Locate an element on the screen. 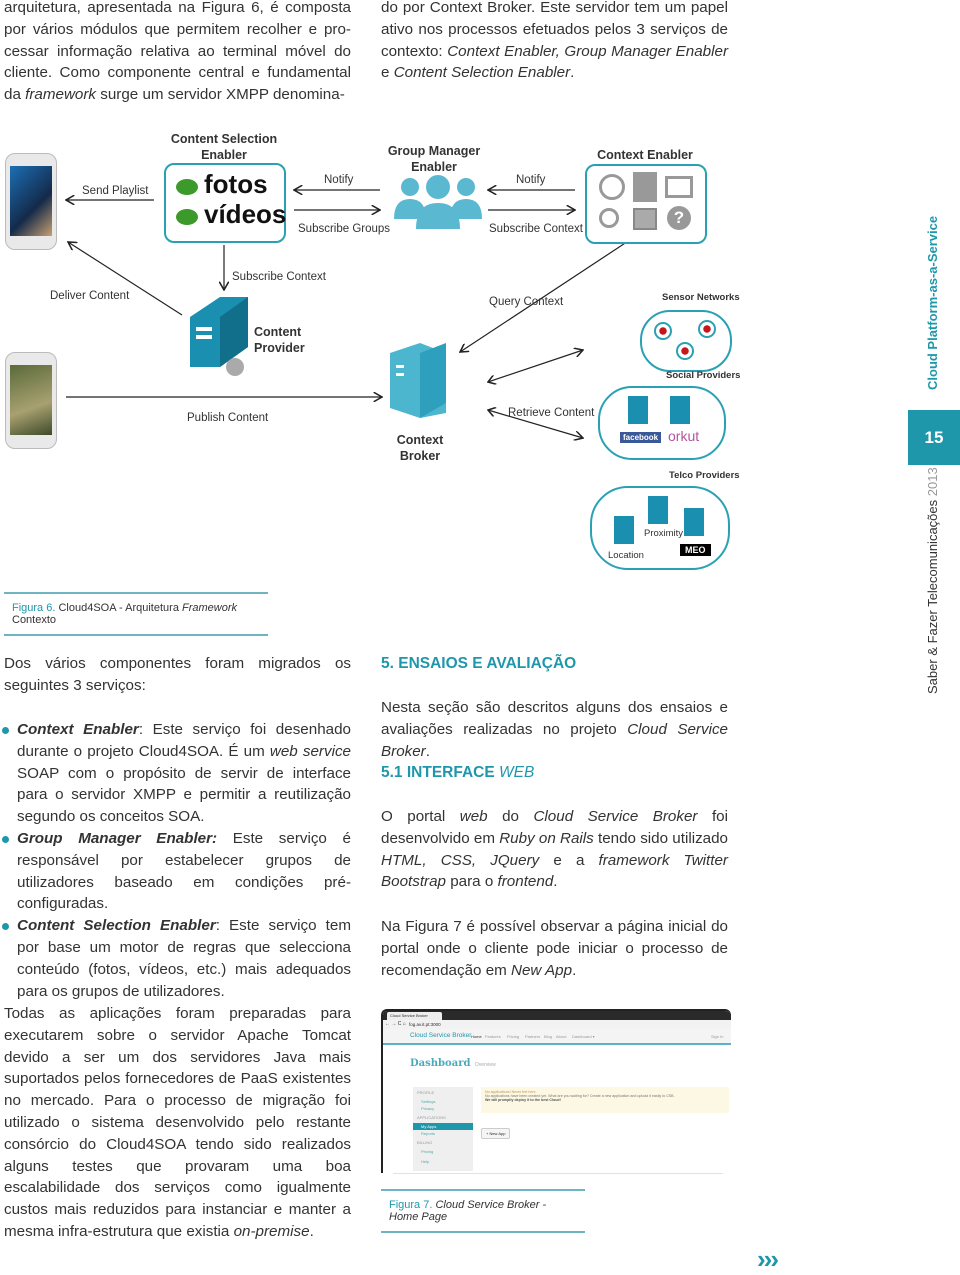 This screenshot has height=1275, width=960. smartphone-bottom is located at coordinates (31, 400).